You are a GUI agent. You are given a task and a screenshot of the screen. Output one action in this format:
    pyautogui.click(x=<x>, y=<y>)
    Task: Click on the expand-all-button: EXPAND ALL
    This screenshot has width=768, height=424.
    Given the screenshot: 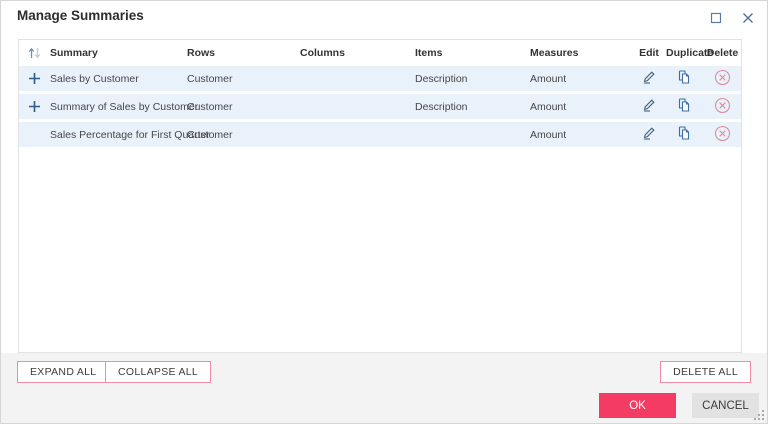 What is the action you would take?
    pyautogui.click(x=63, y=372)
    